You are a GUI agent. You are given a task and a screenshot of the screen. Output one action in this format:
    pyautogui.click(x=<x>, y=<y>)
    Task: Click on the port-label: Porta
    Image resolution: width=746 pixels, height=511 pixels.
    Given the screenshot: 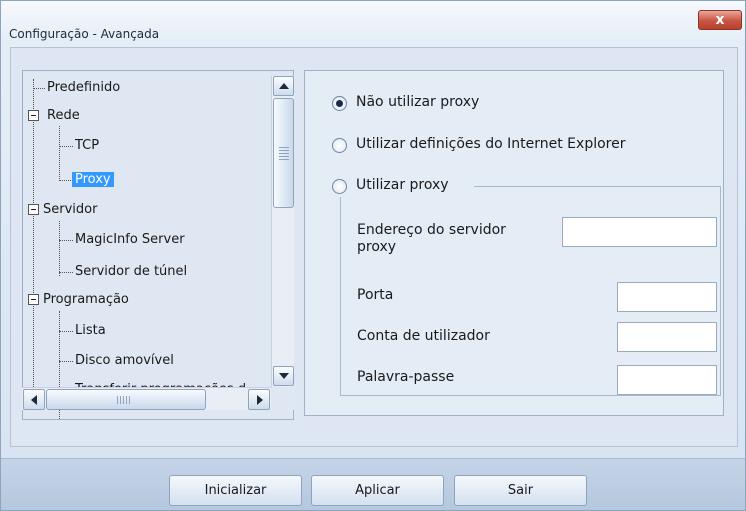 What is the action you would take?
    pyautogui.click(x=375, y=295)
    